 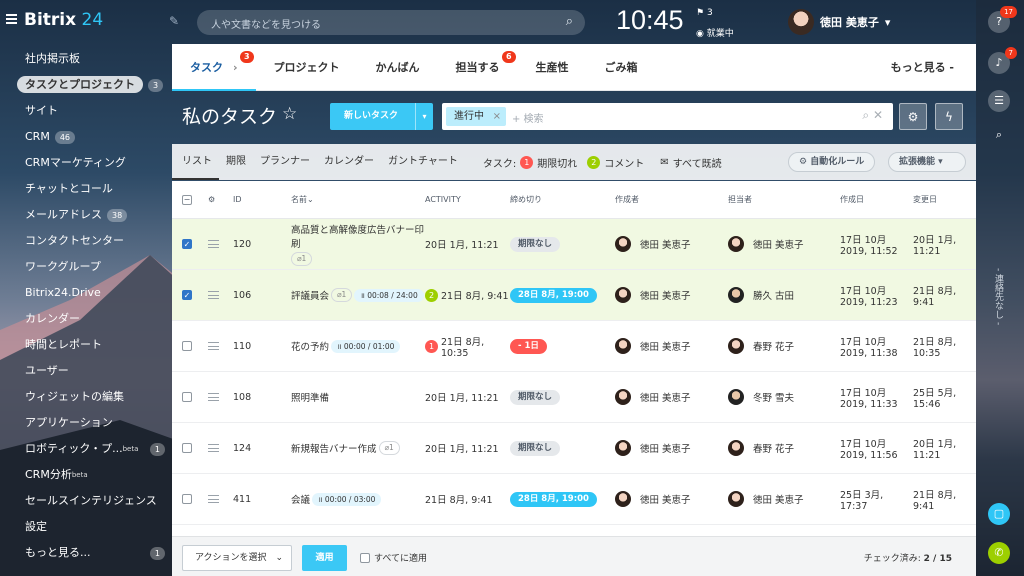 I want to click on timer: ॥ 00:08 / 24:00, so click(x=389, y=295).